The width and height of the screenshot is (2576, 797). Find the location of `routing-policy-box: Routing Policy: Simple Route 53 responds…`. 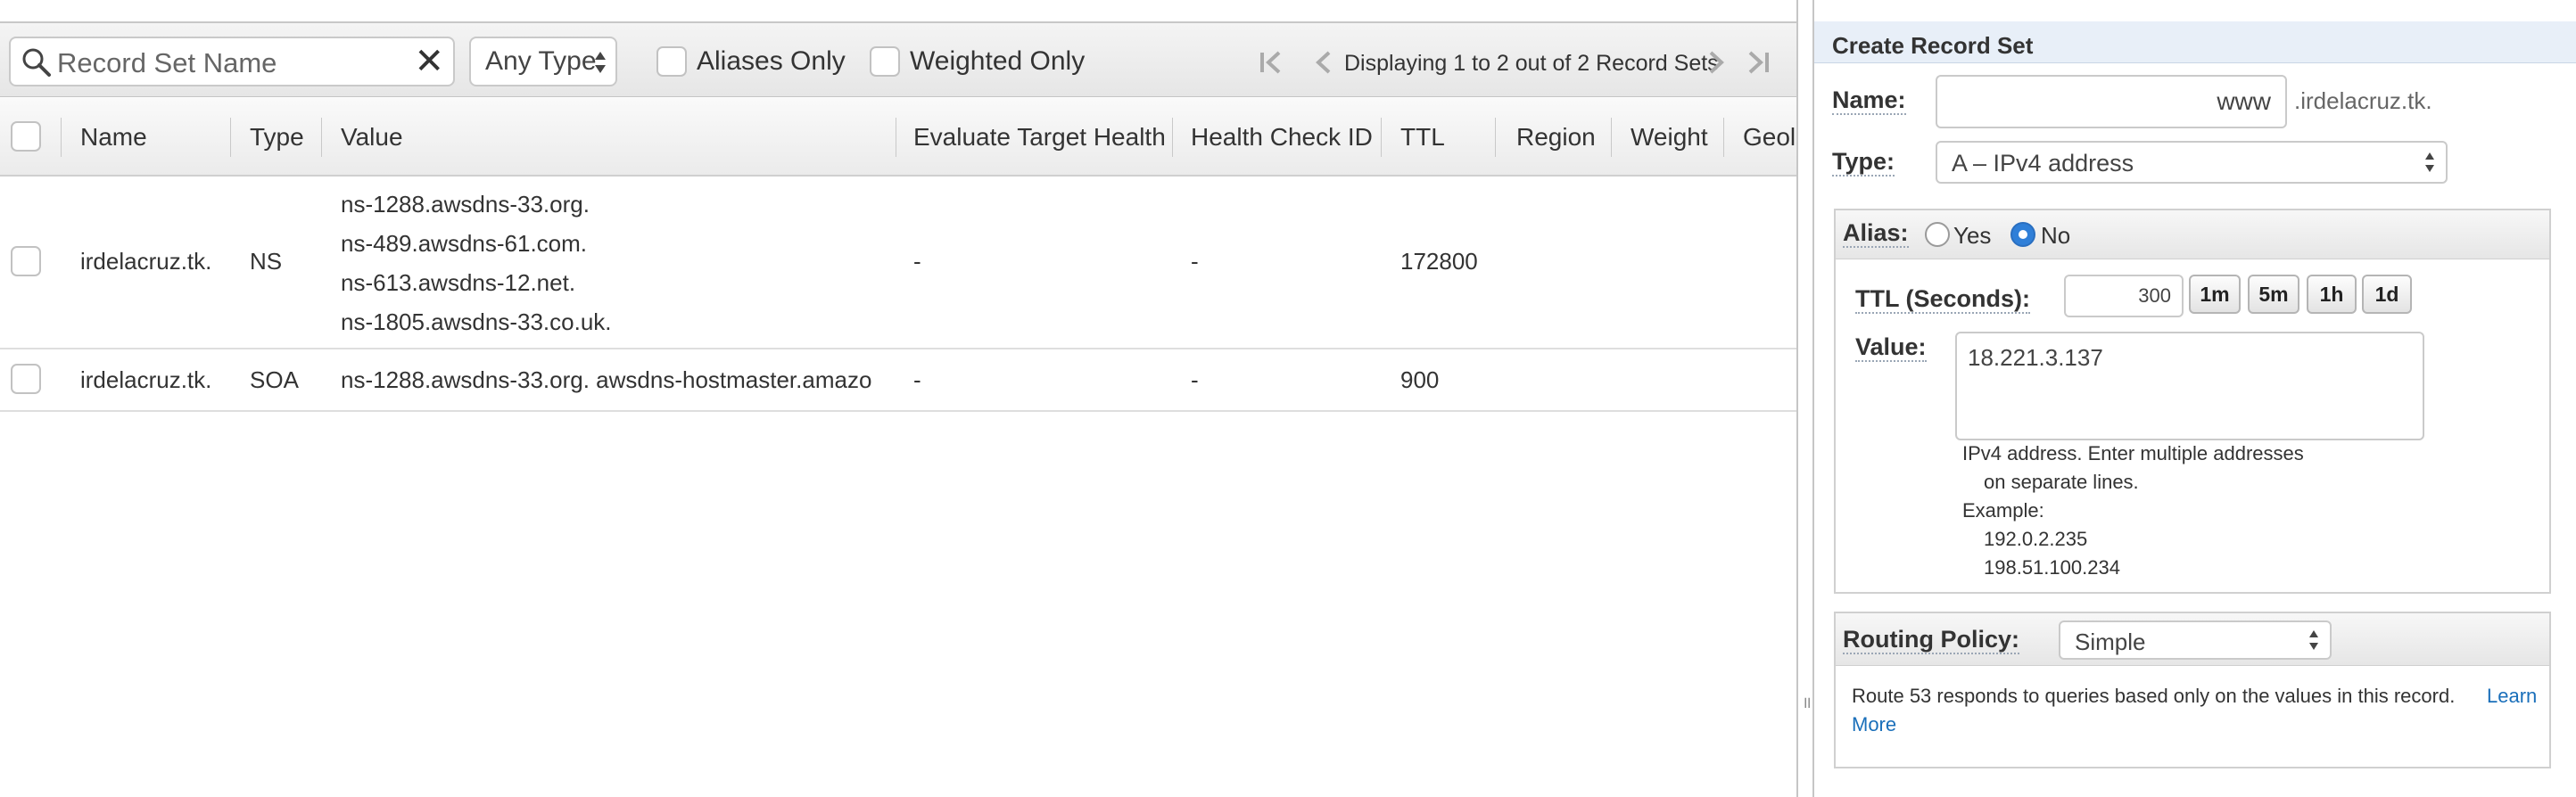

routing-policy-box: Routing Policy: Simple Route 53 responds… is located at coordinates (2192, 690).